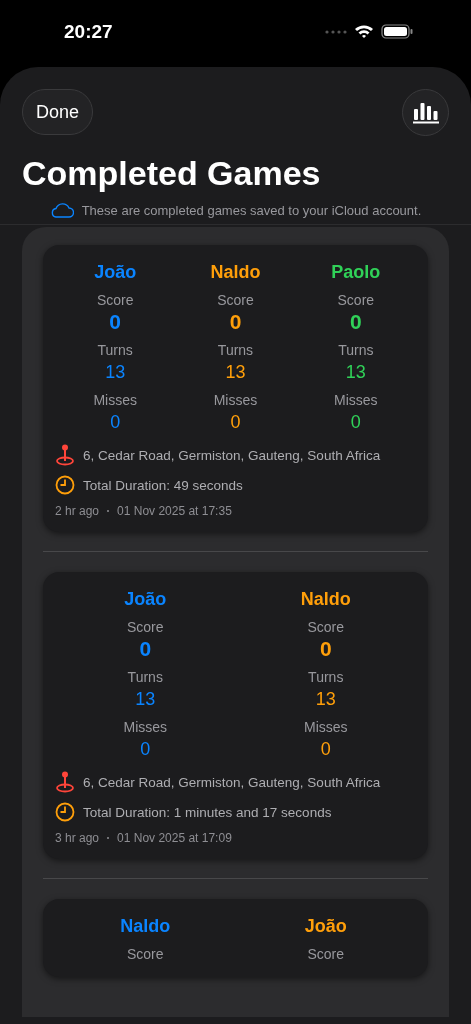  I want to click on game-date: 01 Nov 2025 at 17:09, so click(174, 838).